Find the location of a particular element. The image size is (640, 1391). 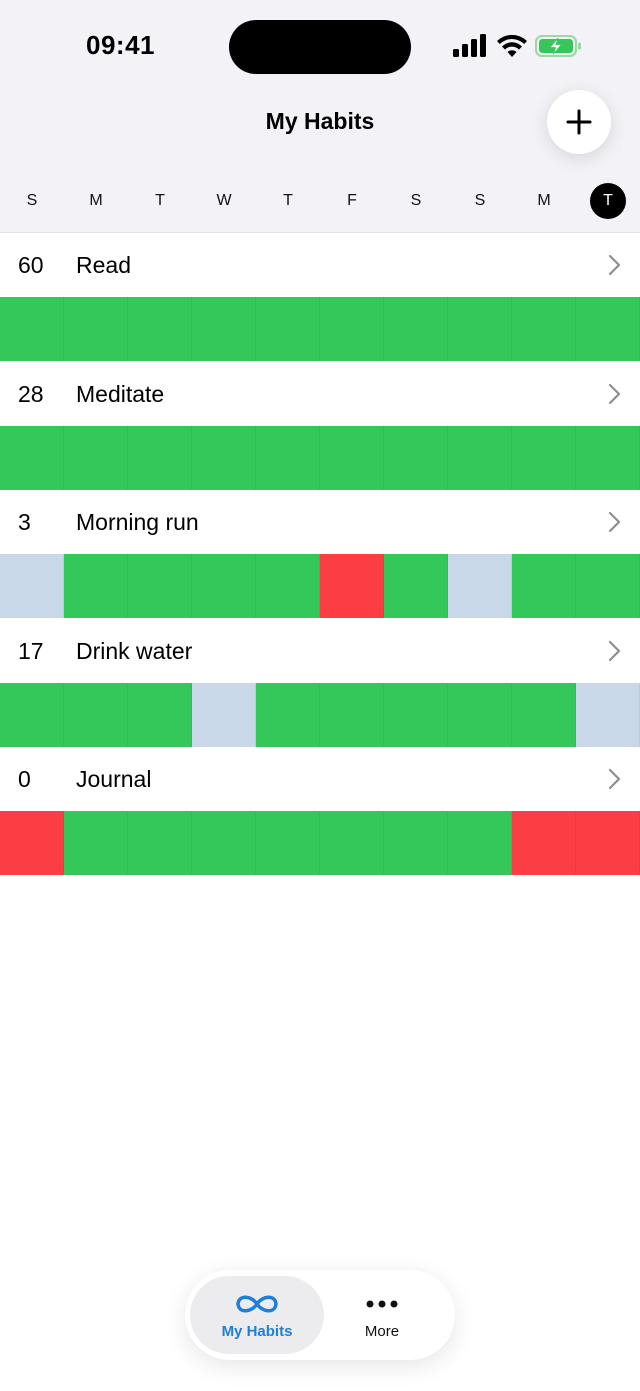

habit-streak-count: 0 is located at coordinates (24, 779).